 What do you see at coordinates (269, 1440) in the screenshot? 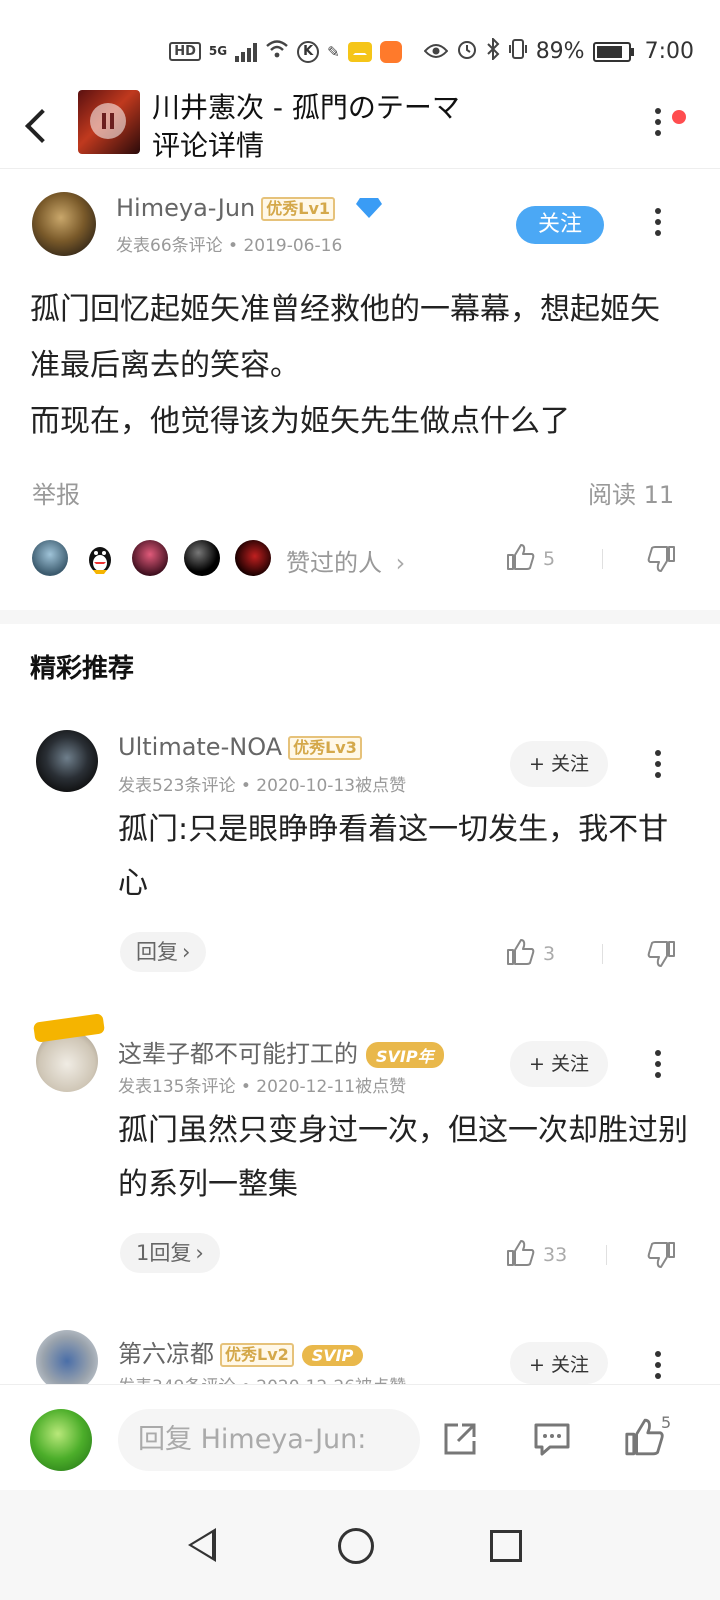
I see `reply-input: 回复 Himeya-Jun:` at bounding box center [269, 1440].